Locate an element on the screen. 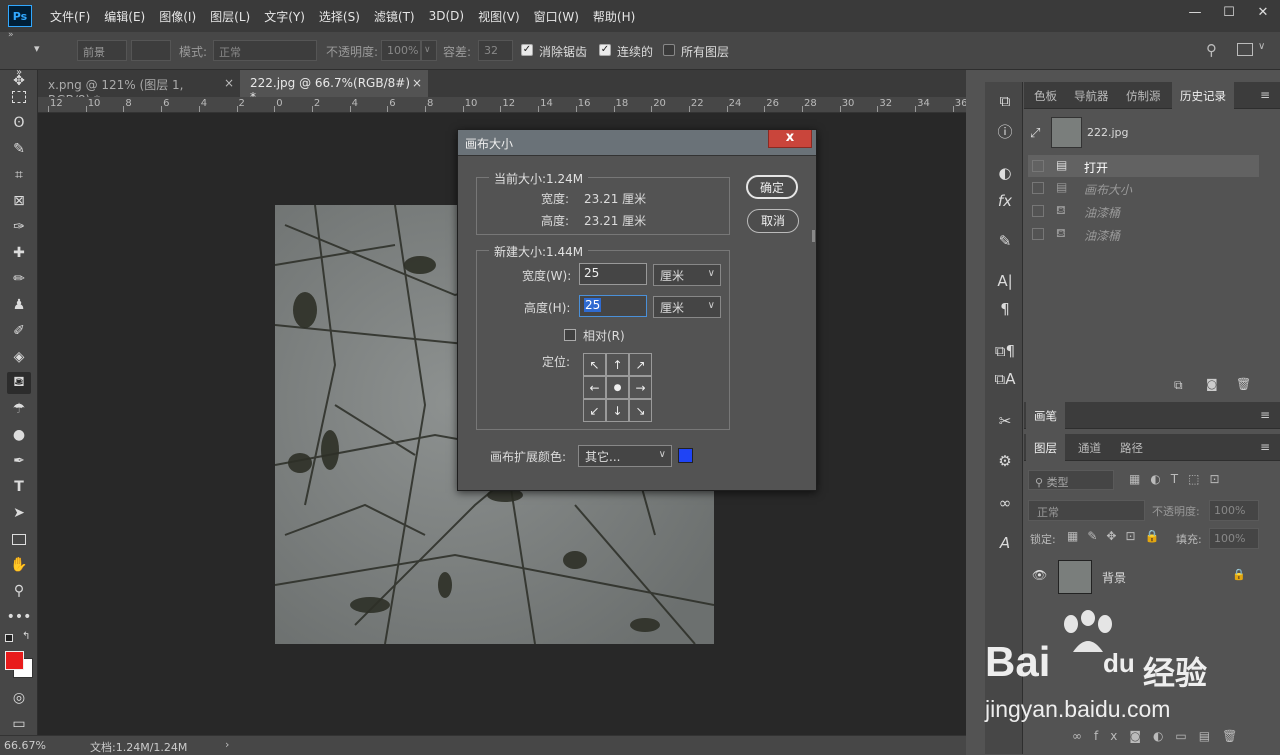 The width and height of the screenshot is (1280, 755). anchor-top: ↑ is located at coordinates (617, 364).